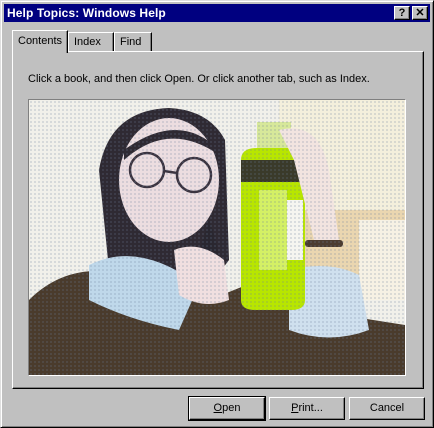 The width and height of the screenshot is (434, 428). Describe the element at coordinates (231, 408) in the screenshot. I see `open-label: pen` at that location.